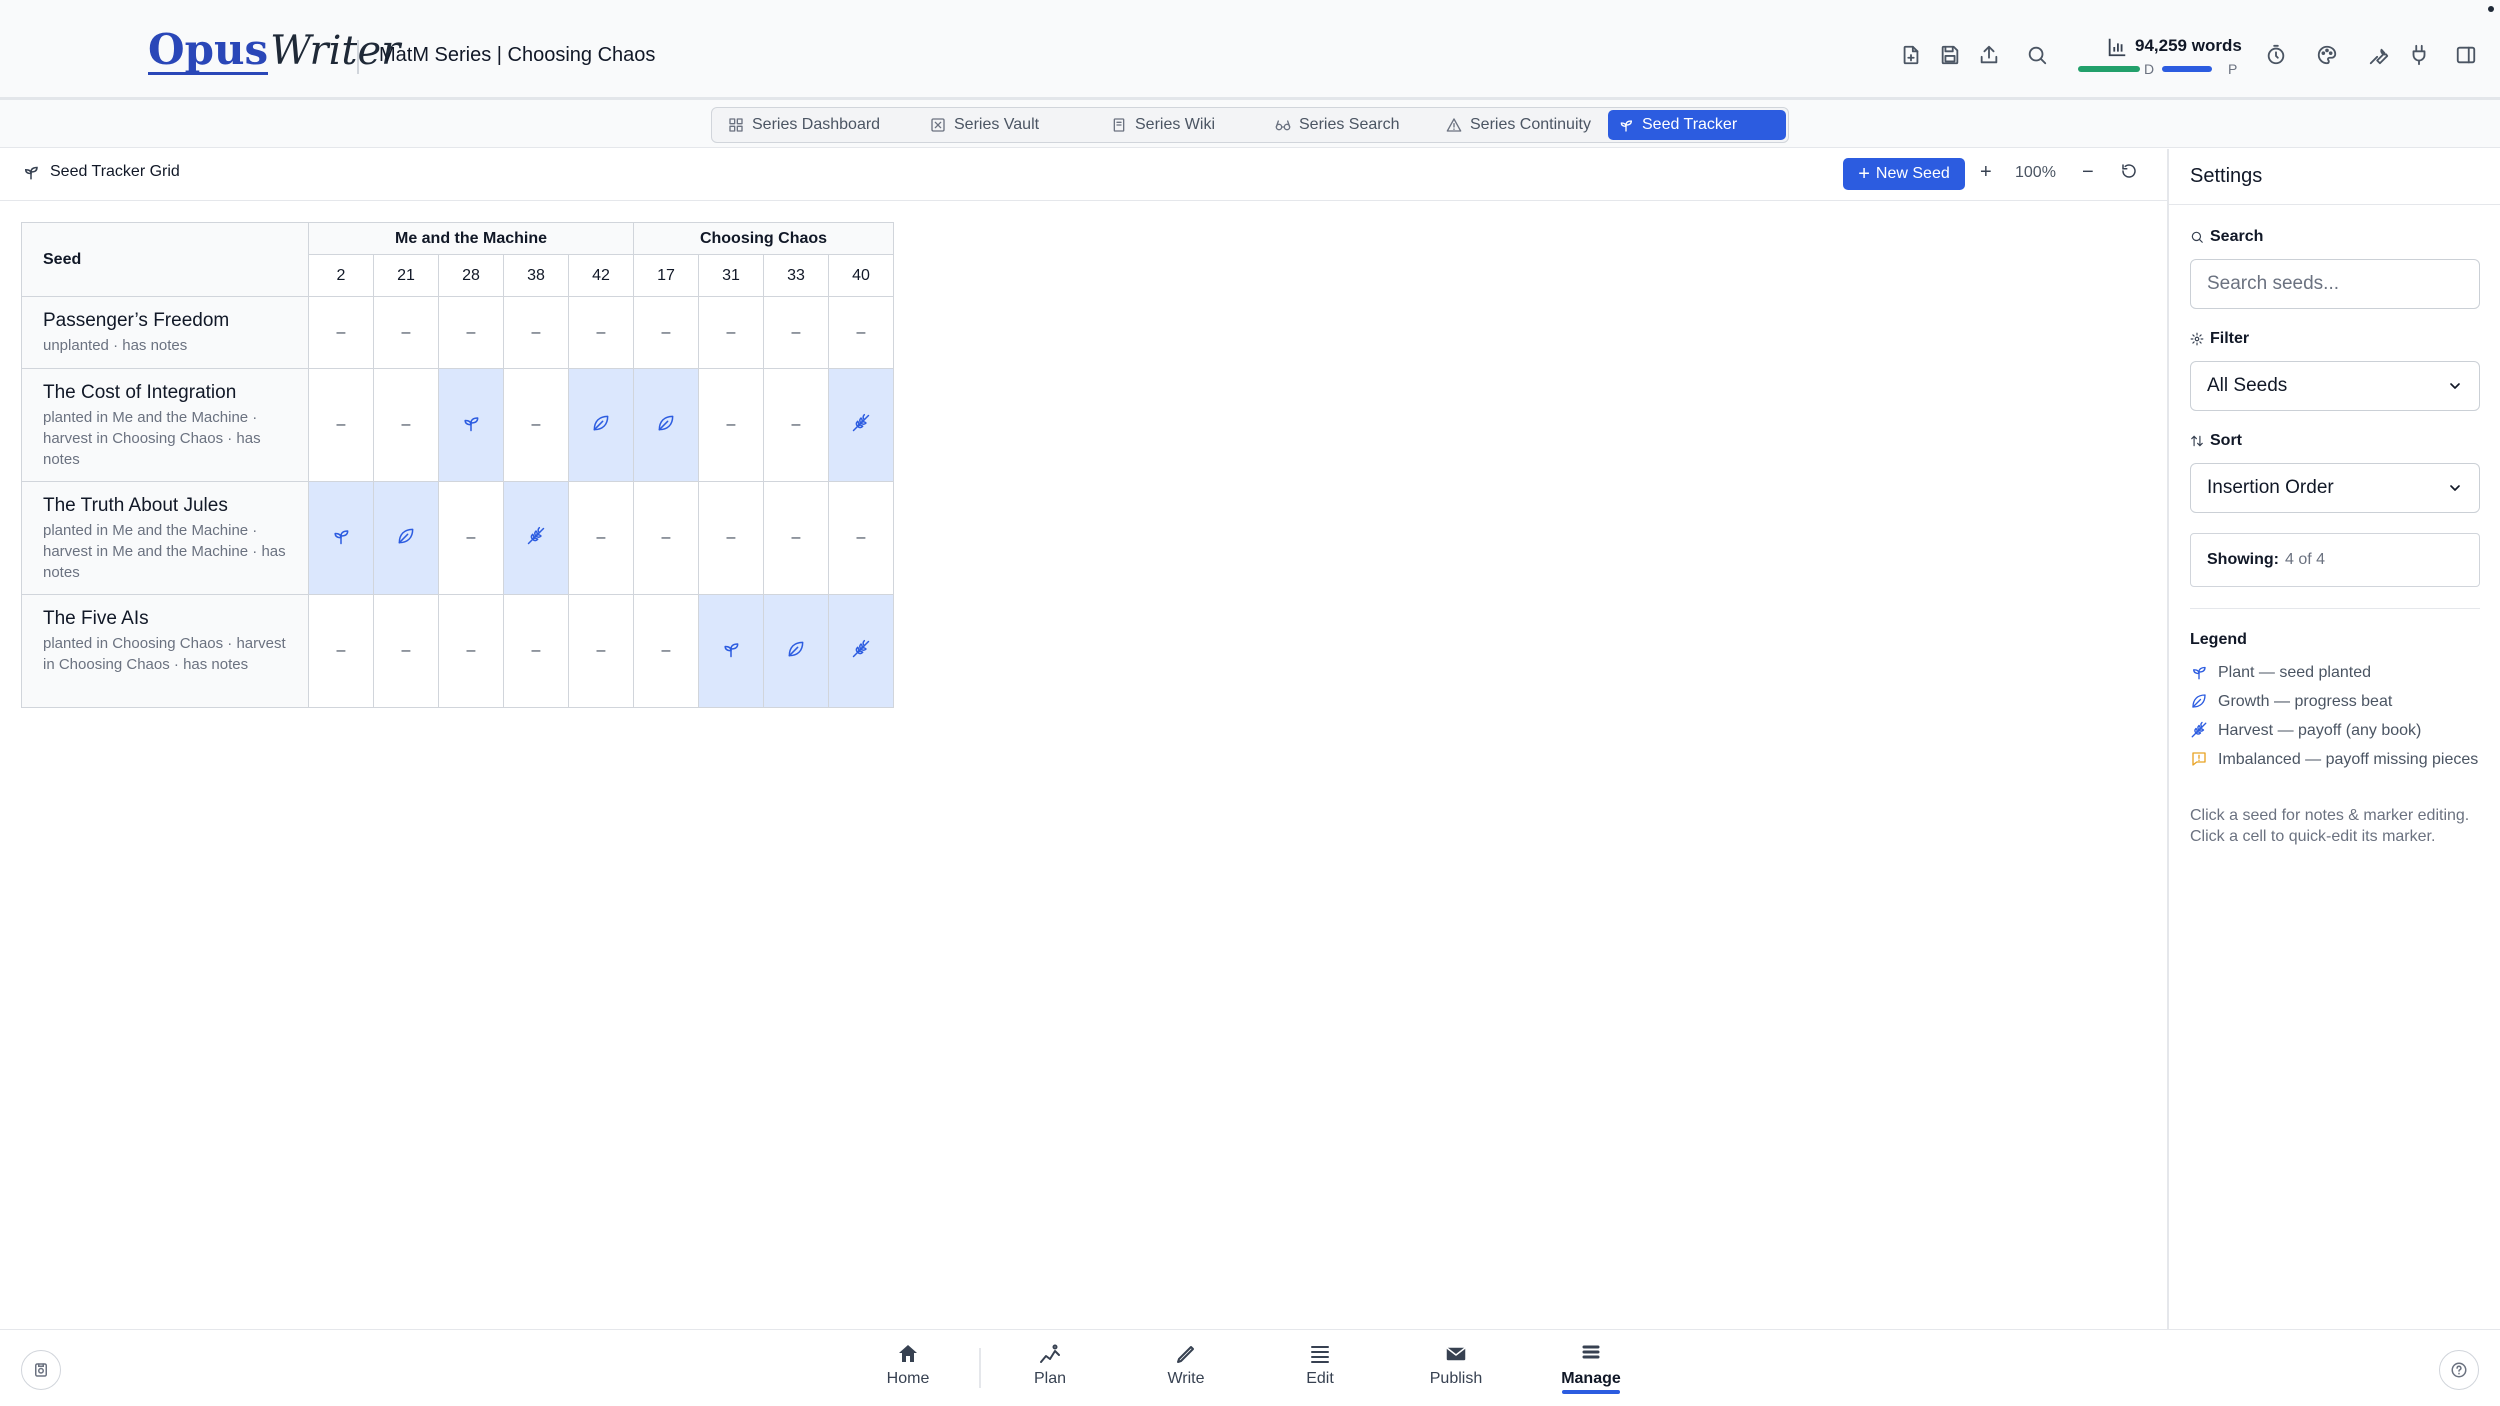  Describe the element at coordinates (1989, 55) in the screenshot. I see `export-icon` at that location.